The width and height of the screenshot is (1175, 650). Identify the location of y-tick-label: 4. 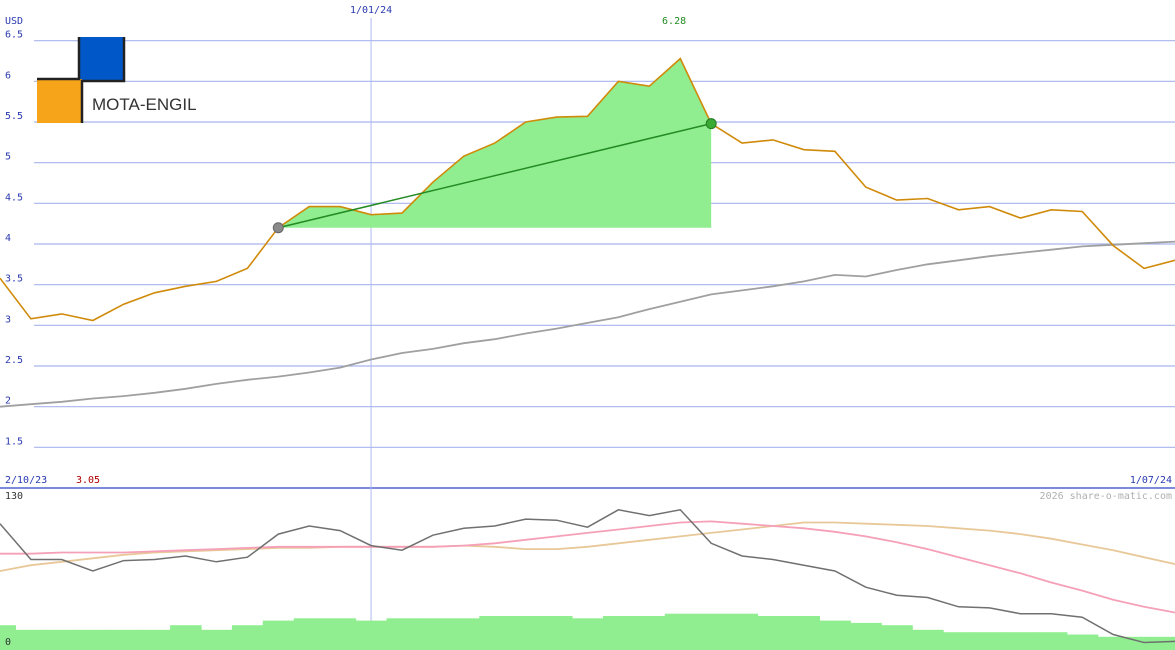
(8, 238).